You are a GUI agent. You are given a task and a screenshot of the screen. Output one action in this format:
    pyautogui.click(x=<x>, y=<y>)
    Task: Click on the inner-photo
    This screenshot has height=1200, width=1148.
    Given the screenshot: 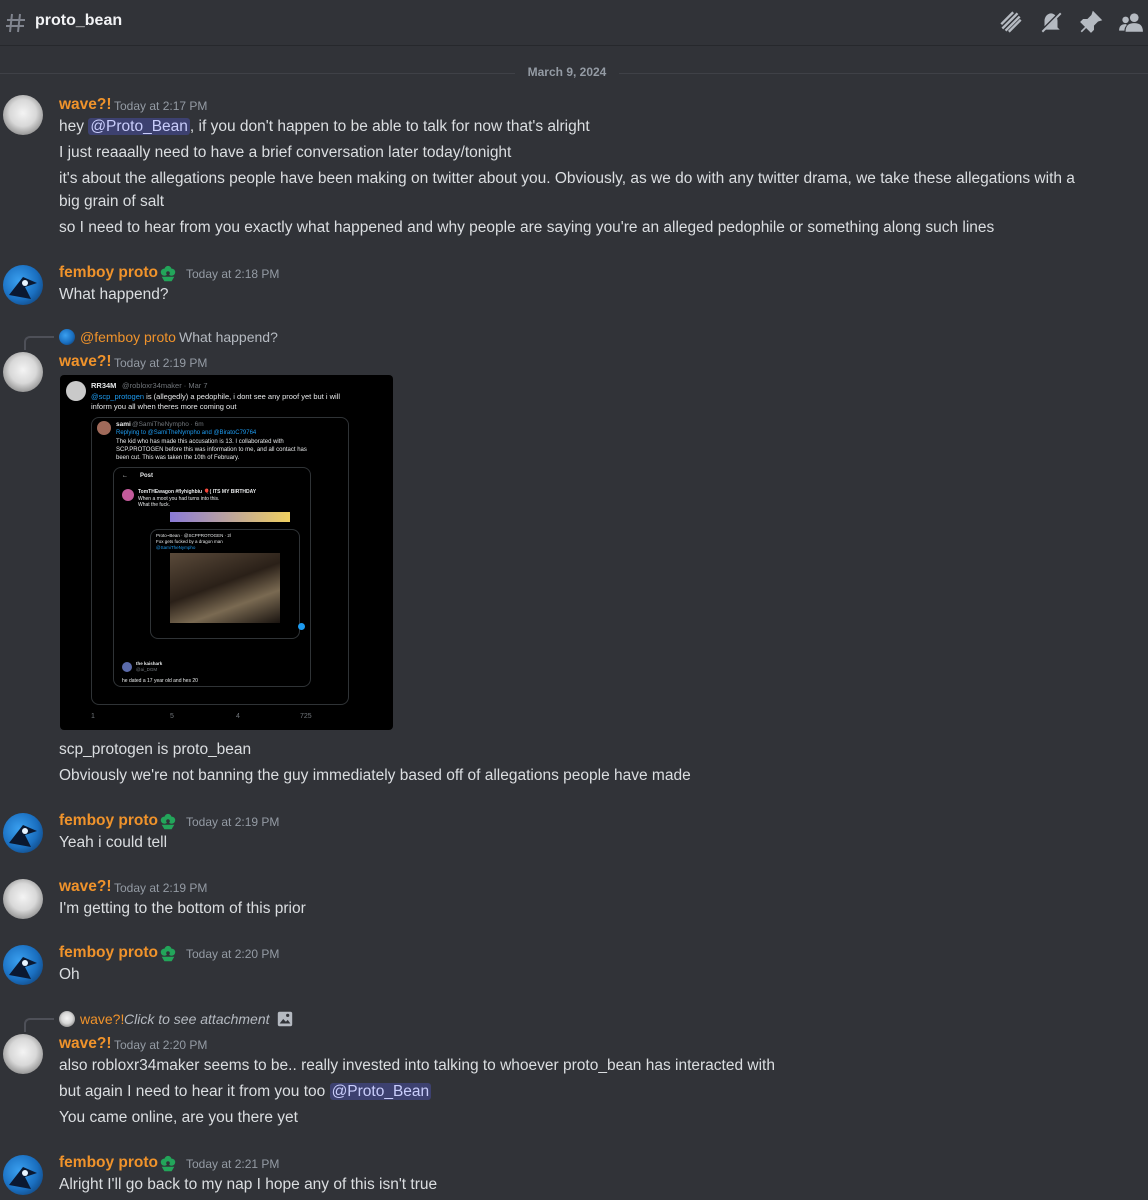 What is the action you would take?
    pyautogui.click(x=225, y=588)
    